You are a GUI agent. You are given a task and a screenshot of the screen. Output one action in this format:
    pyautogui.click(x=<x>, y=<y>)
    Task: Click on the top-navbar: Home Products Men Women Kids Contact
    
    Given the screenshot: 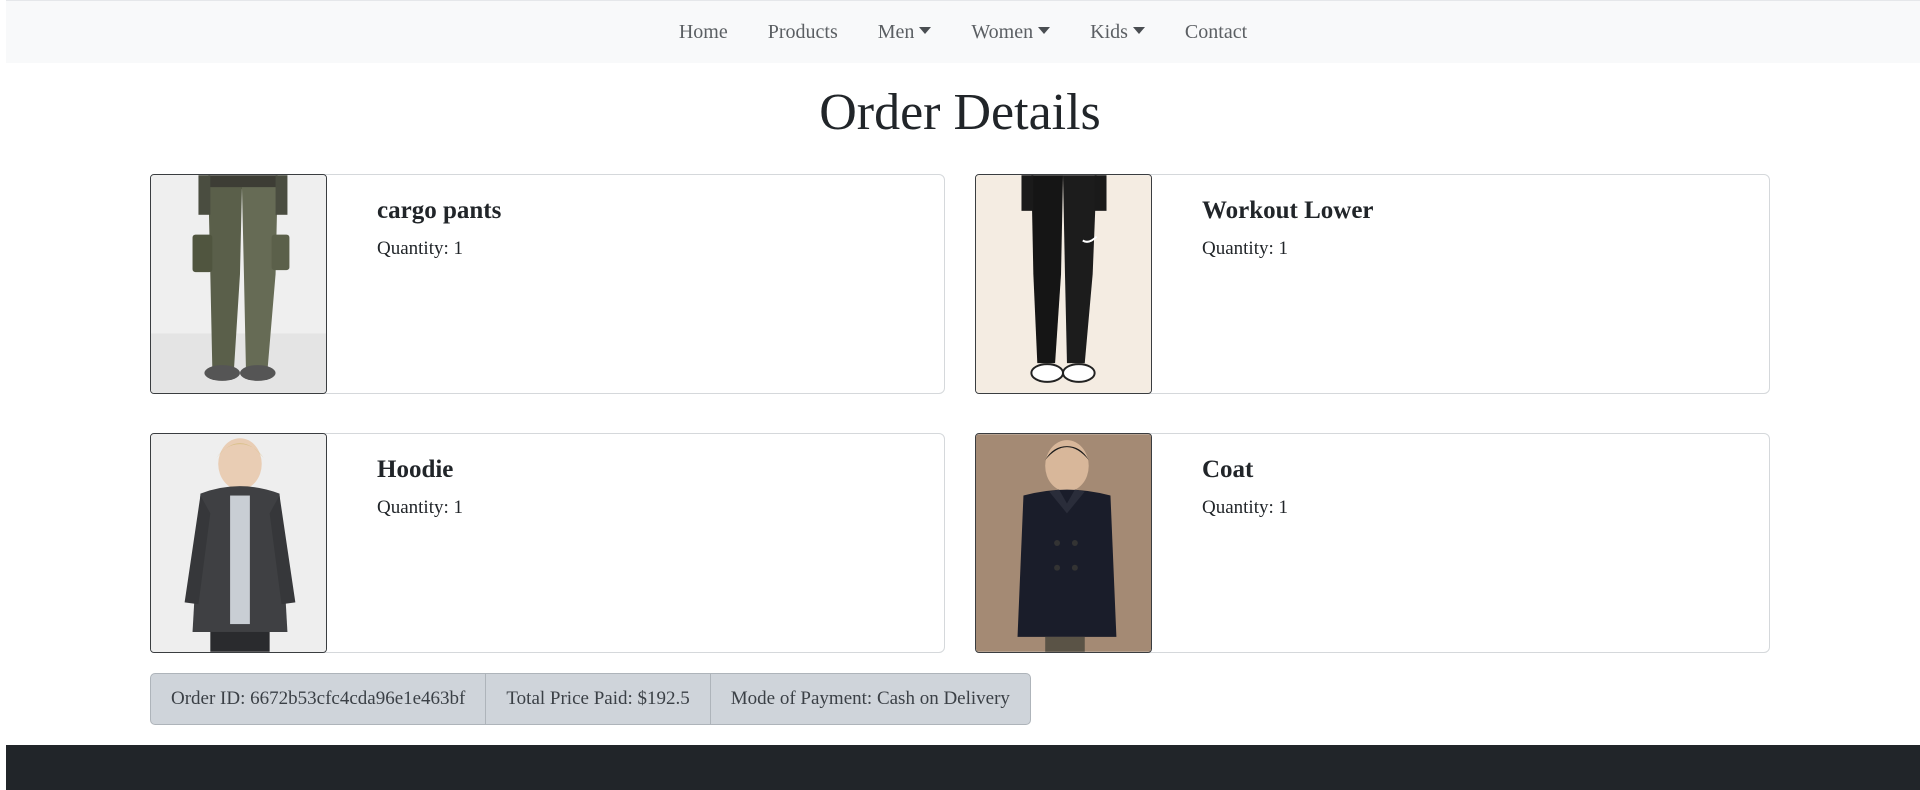 What is the action you would take?
    pyautogui.click(x=963, y=31)
    